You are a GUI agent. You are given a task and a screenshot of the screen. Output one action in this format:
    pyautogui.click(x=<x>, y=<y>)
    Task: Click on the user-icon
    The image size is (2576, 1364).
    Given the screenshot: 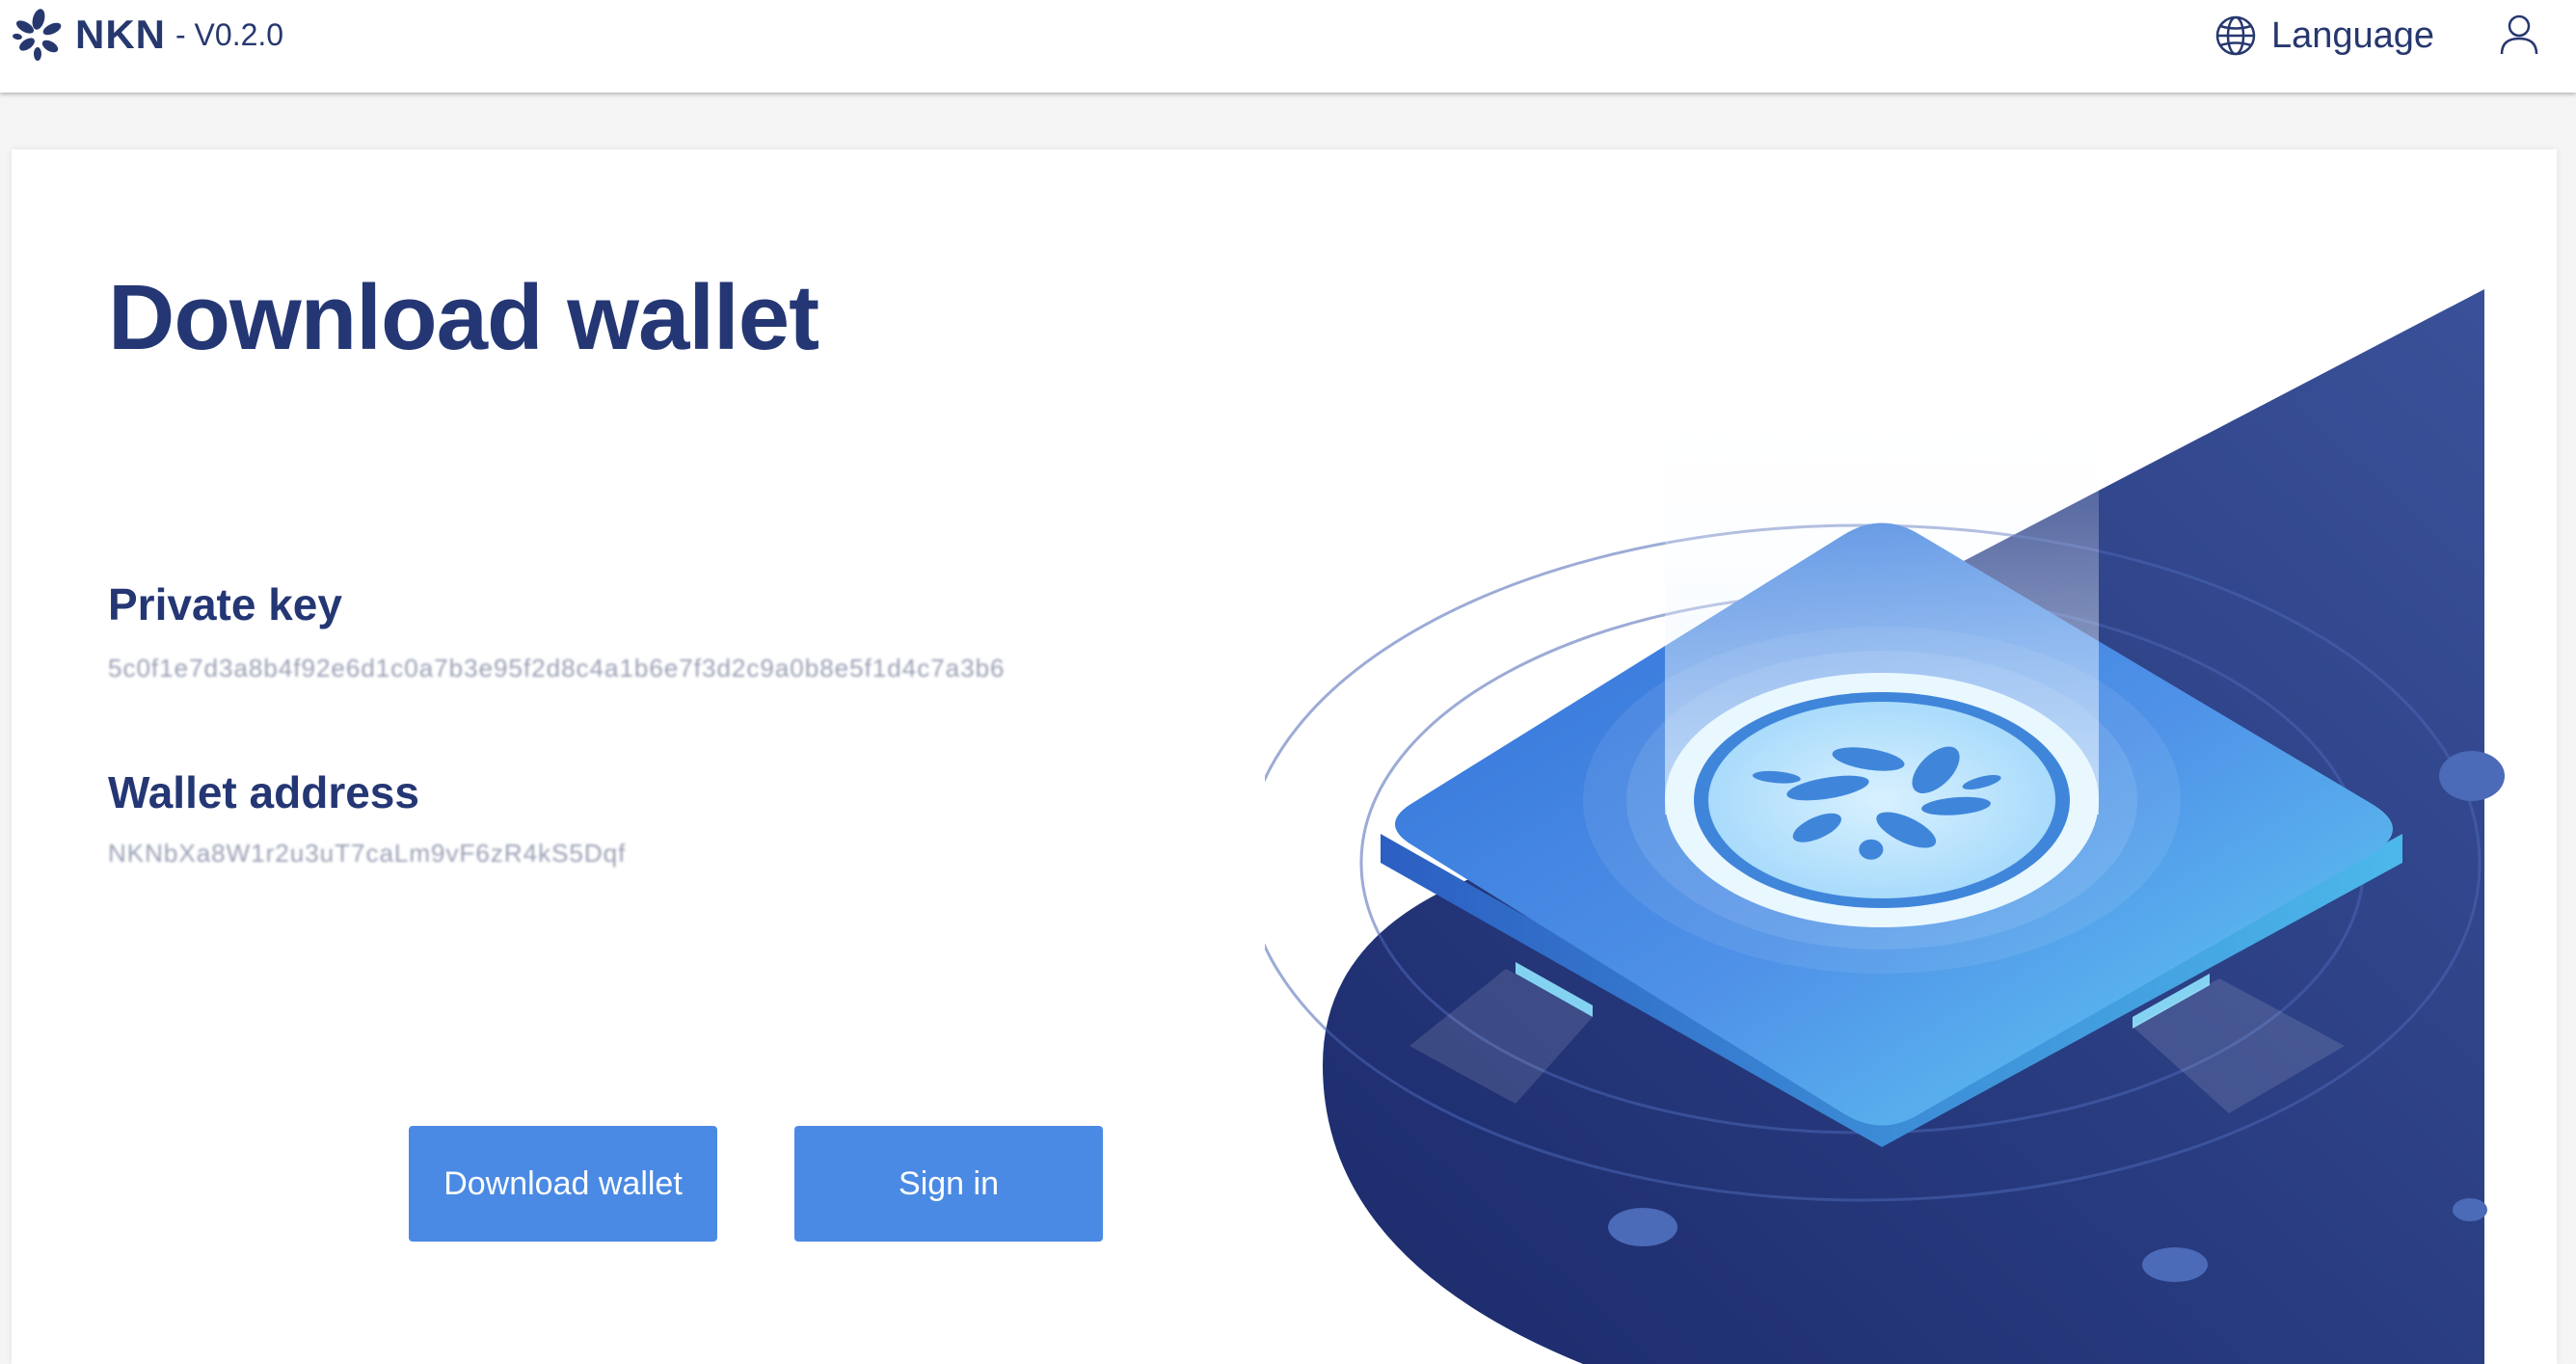 What is the action you would take?
    pyautogui.click(x=2519, y=34)
    